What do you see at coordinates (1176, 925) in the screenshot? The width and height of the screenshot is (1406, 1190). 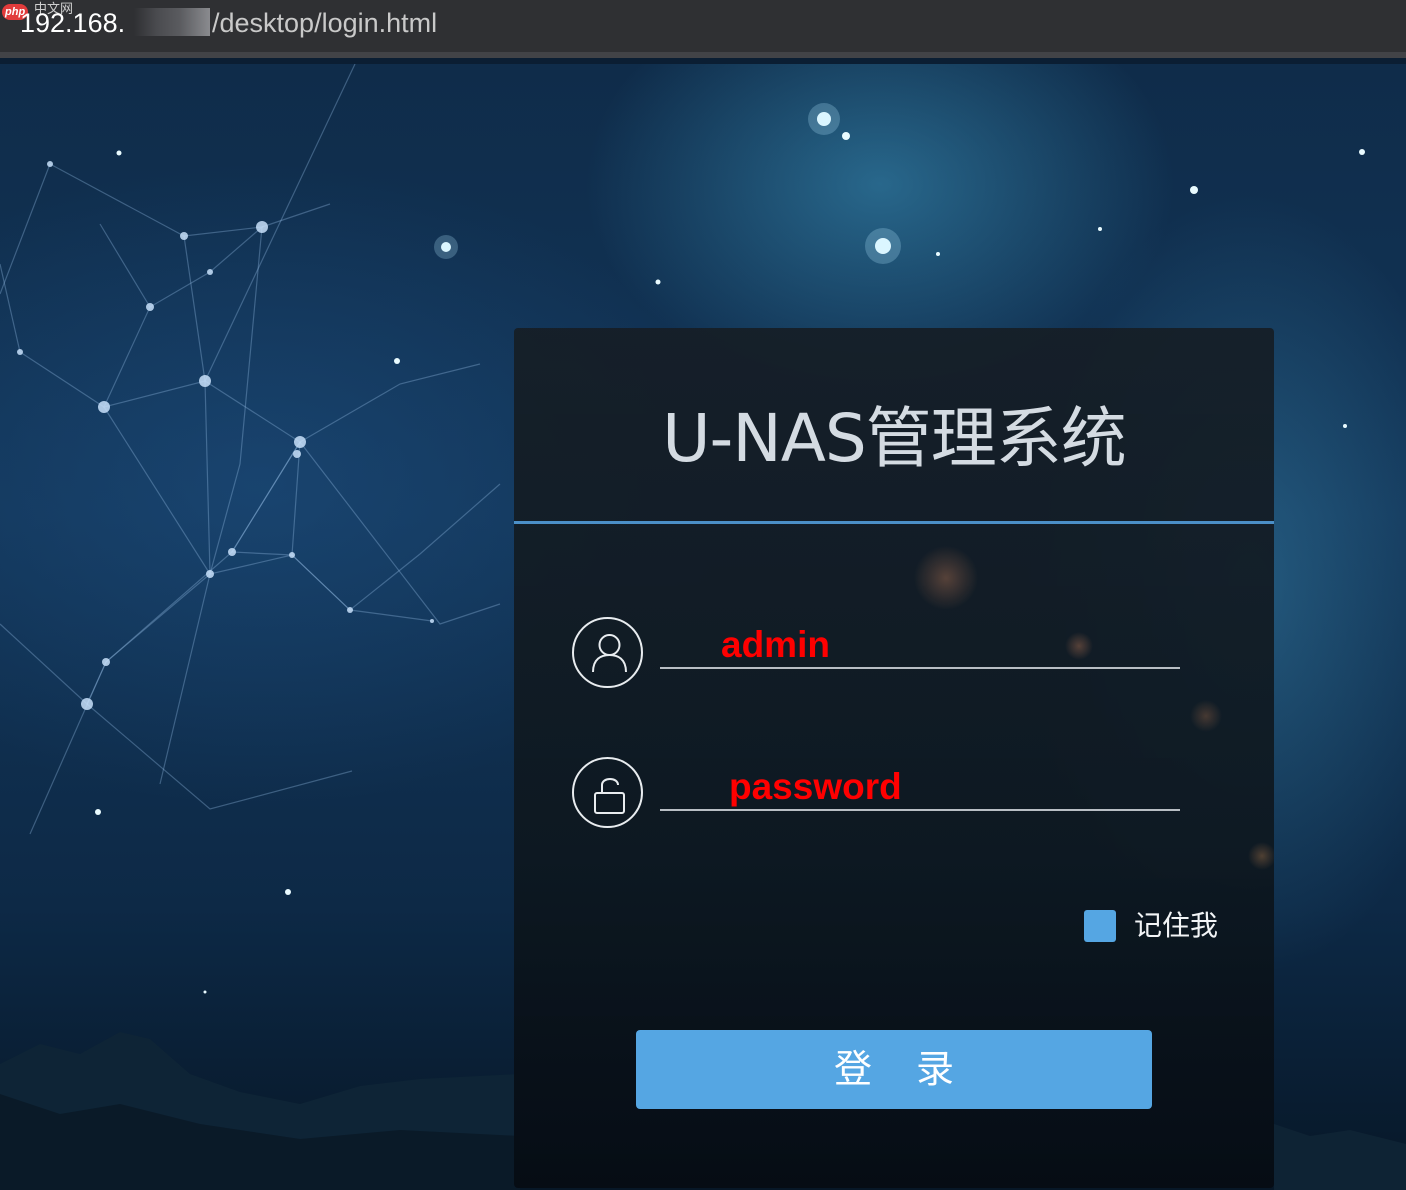 I see `remember-label: 记住我` at bounding box center [1176, 925].